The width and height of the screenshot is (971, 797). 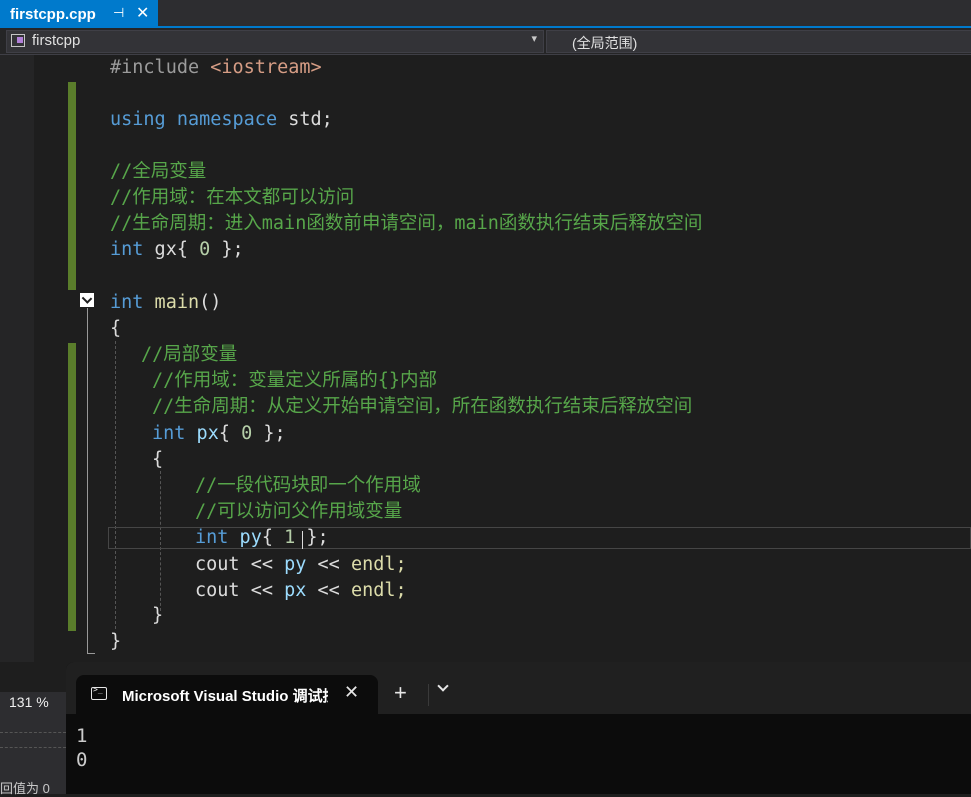 I want to click on output-line: 0, so click(x=82, y=760).